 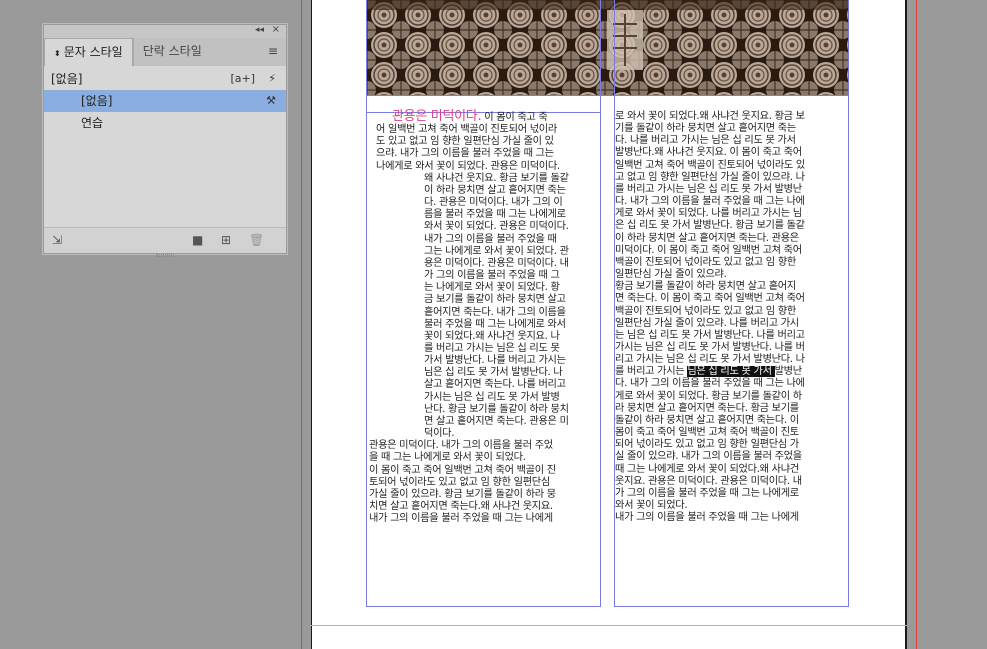 I want to click on panel-titlebar: ◂◂ ×, so click(x=165, y=31).